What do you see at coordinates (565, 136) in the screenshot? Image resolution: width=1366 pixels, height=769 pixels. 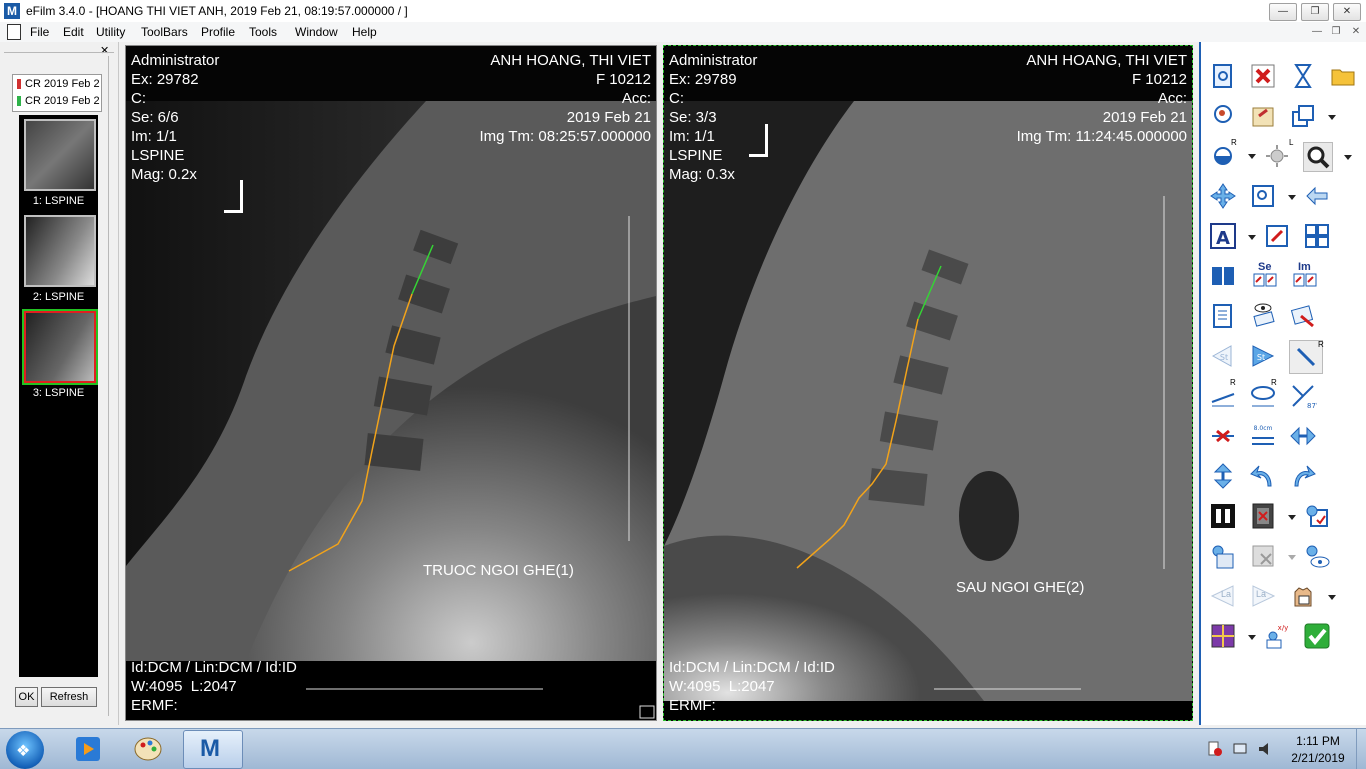 I see `image-time: Img Tm: 08:25:57.000000` at bounding box center [565, 136].